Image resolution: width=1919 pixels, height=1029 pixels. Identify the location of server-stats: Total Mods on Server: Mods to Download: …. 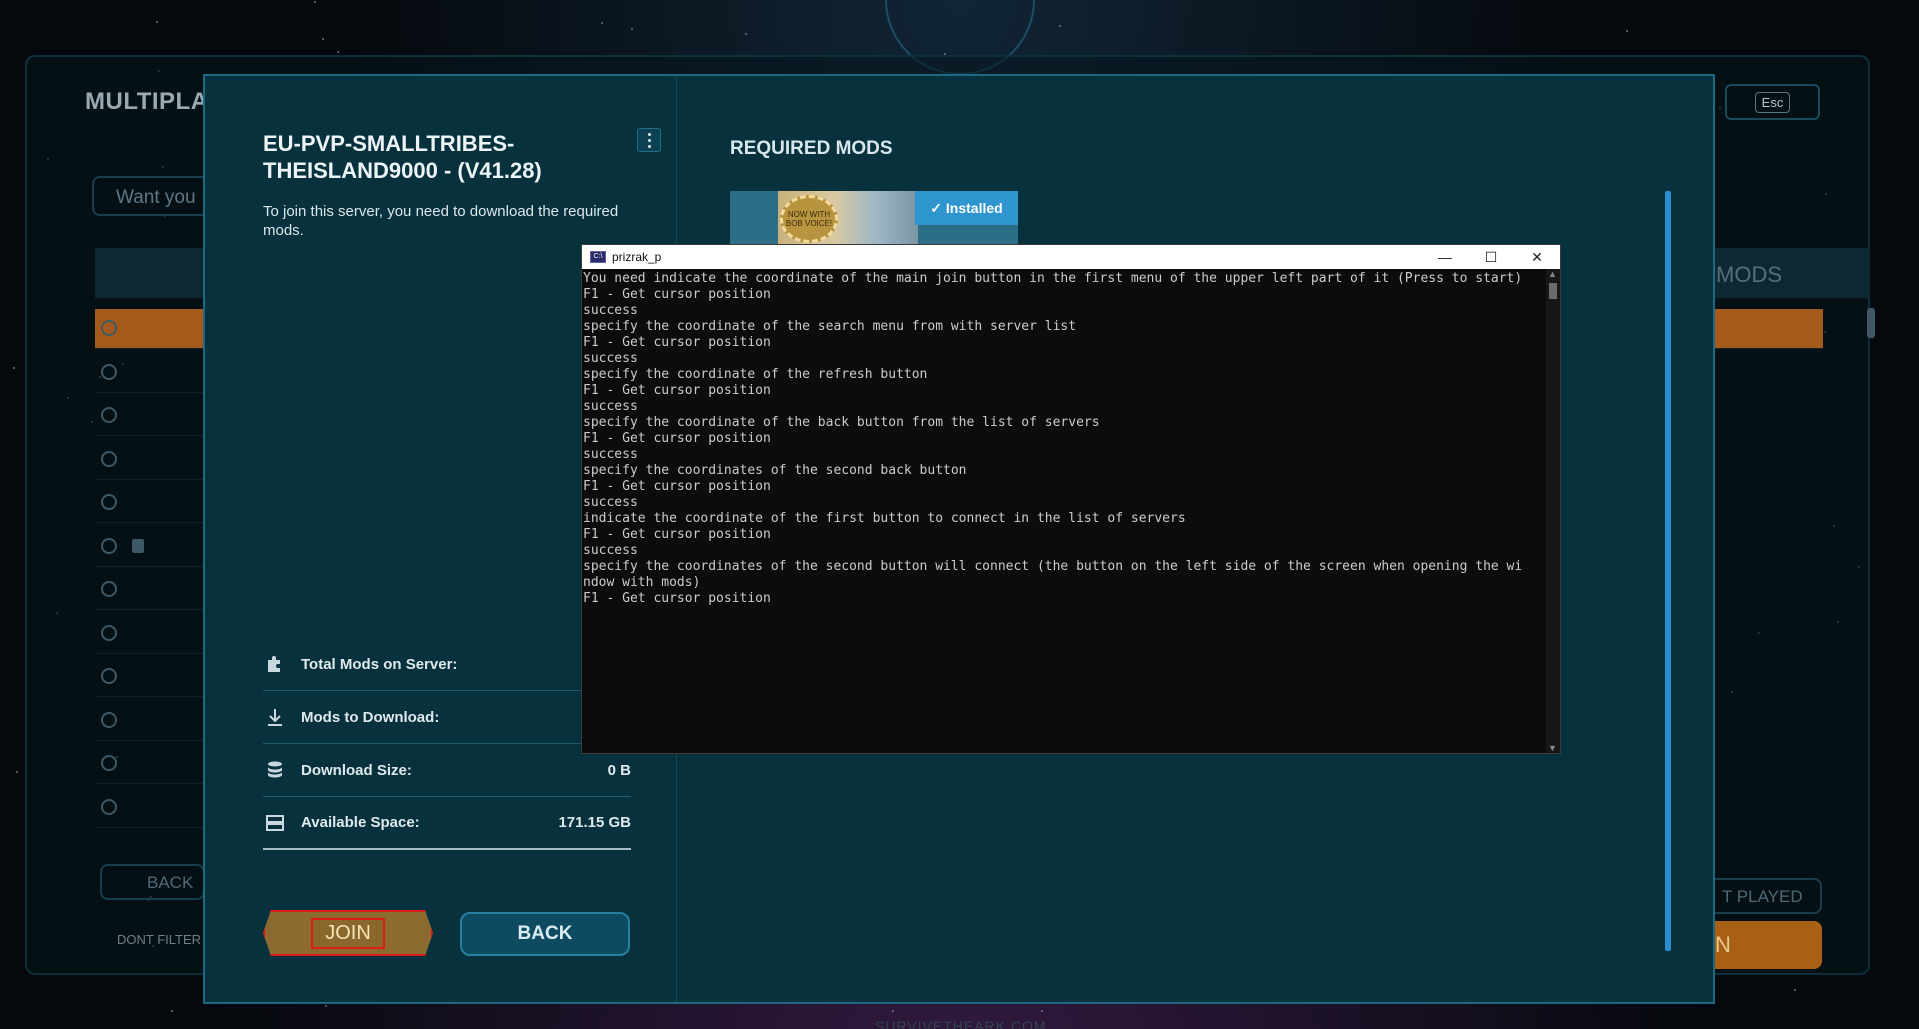
(447, 744).